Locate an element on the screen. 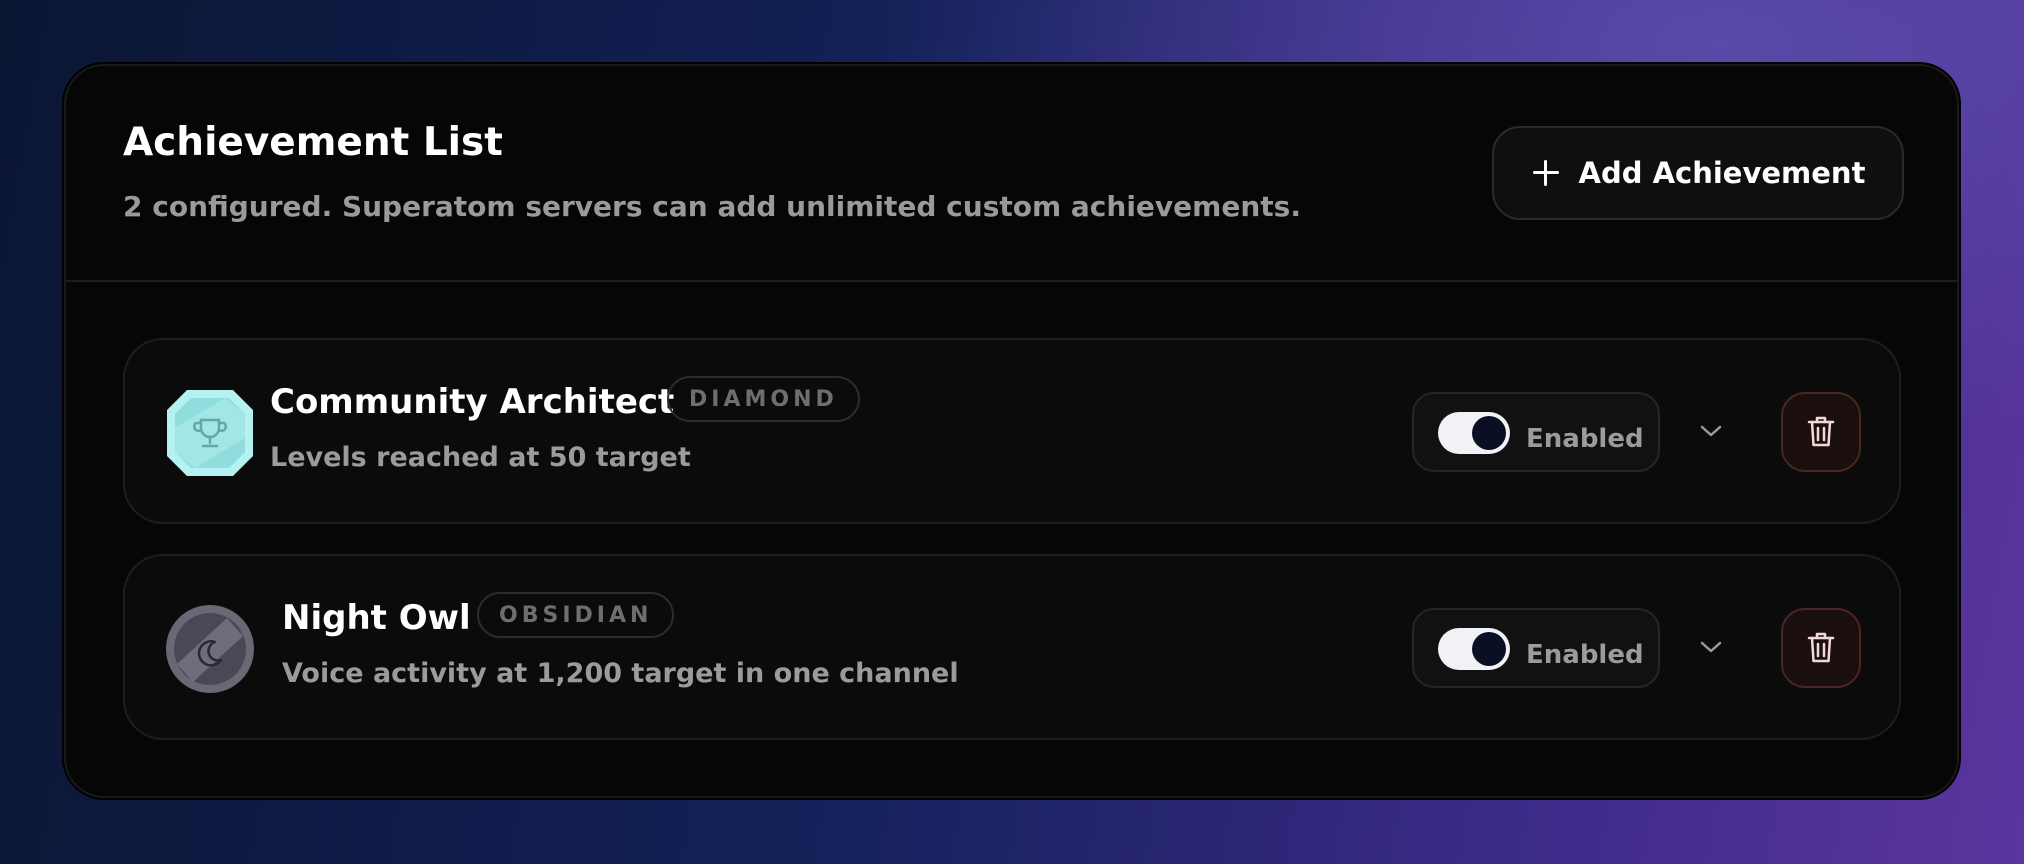 This screenshot has width=2024, height=864. add-achievement-label: Add Achievement is located at coordinates (1722, 173).